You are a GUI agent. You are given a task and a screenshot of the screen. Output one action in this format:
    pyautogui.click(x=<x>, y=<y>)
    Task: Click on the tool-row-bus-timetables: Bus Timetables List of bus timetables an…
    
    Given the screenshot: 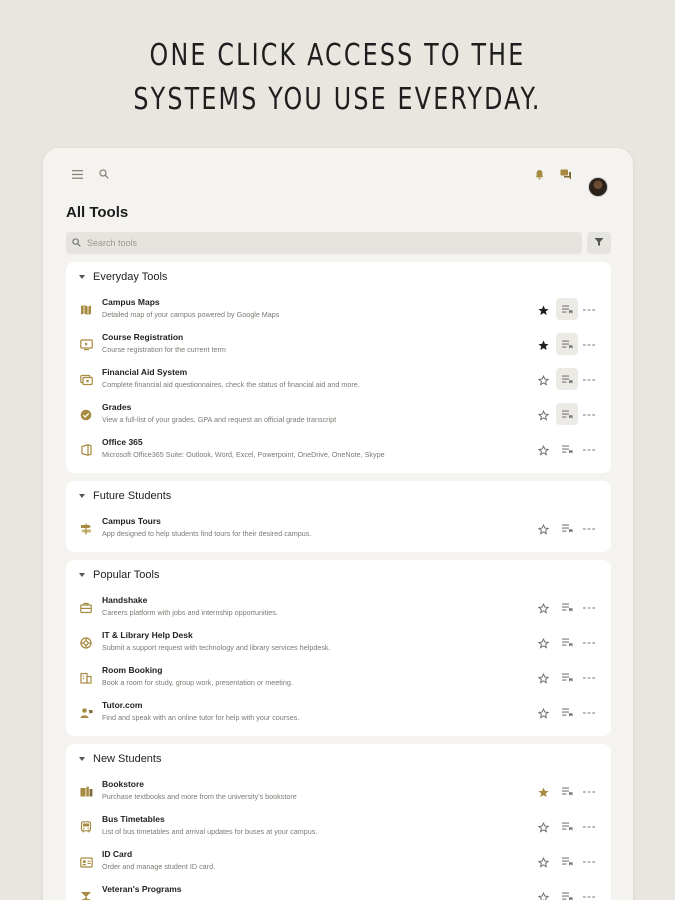 What is the action you would take?
    pyautogui.click(x=338, y=826)
    